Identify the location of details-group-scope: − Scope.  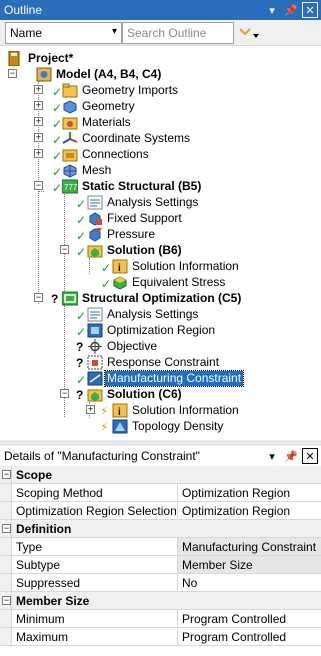
(160, 475).